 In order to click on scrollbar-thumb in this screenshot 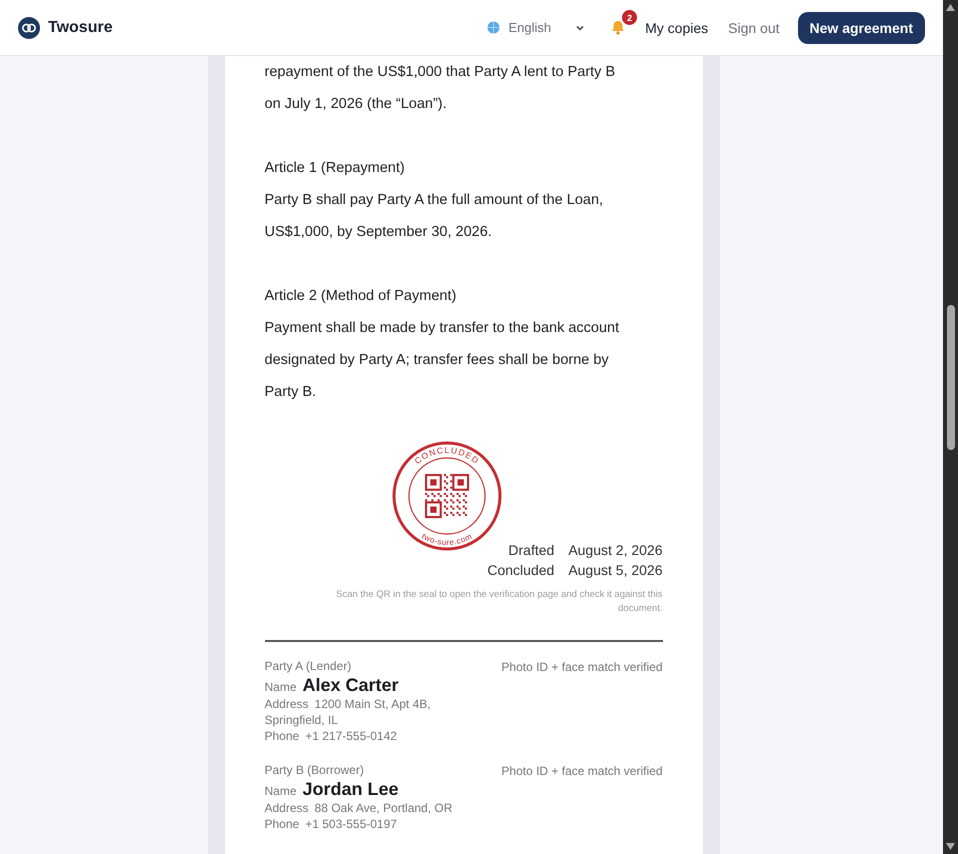, I will do `click(950, 377)`.